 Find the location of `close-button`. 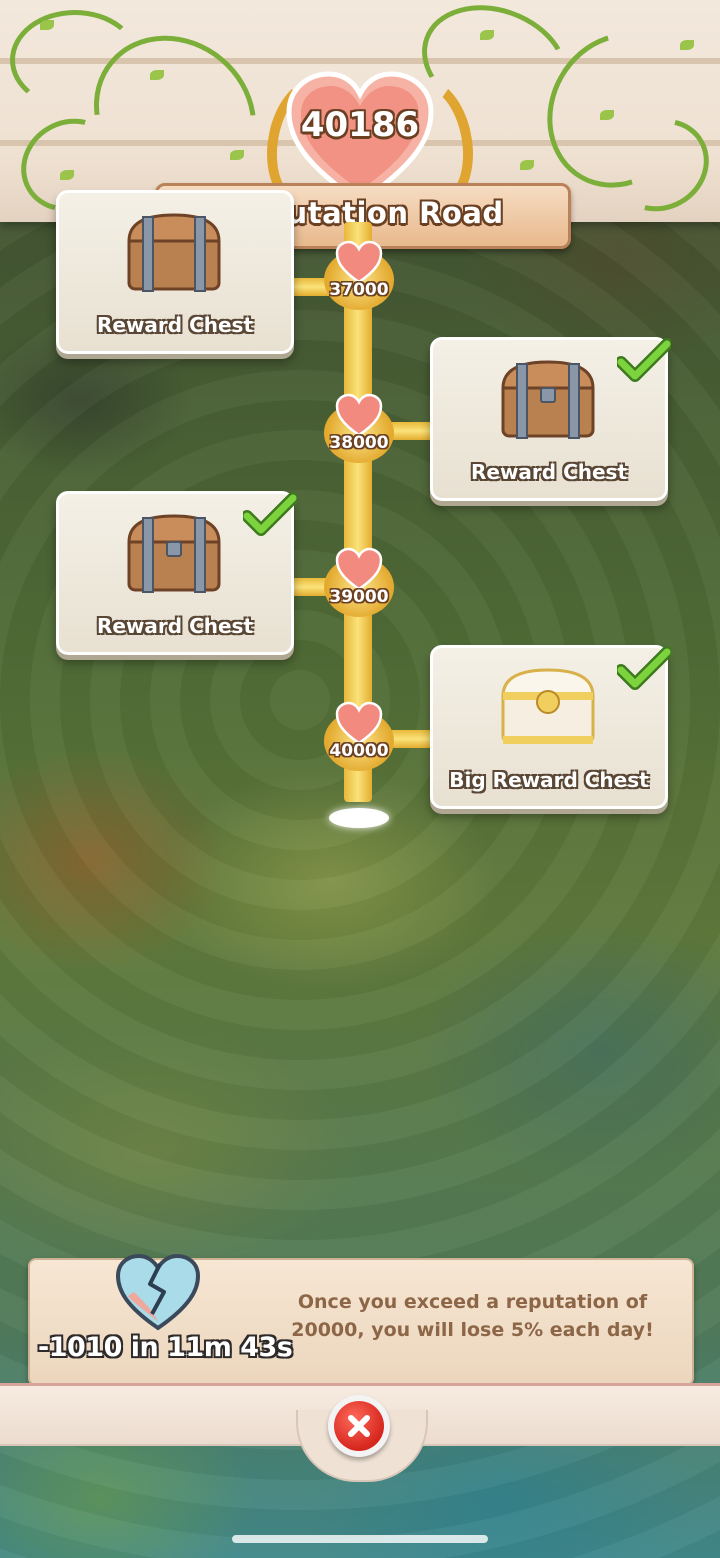

close-button is located at coordinates (359, 1426).